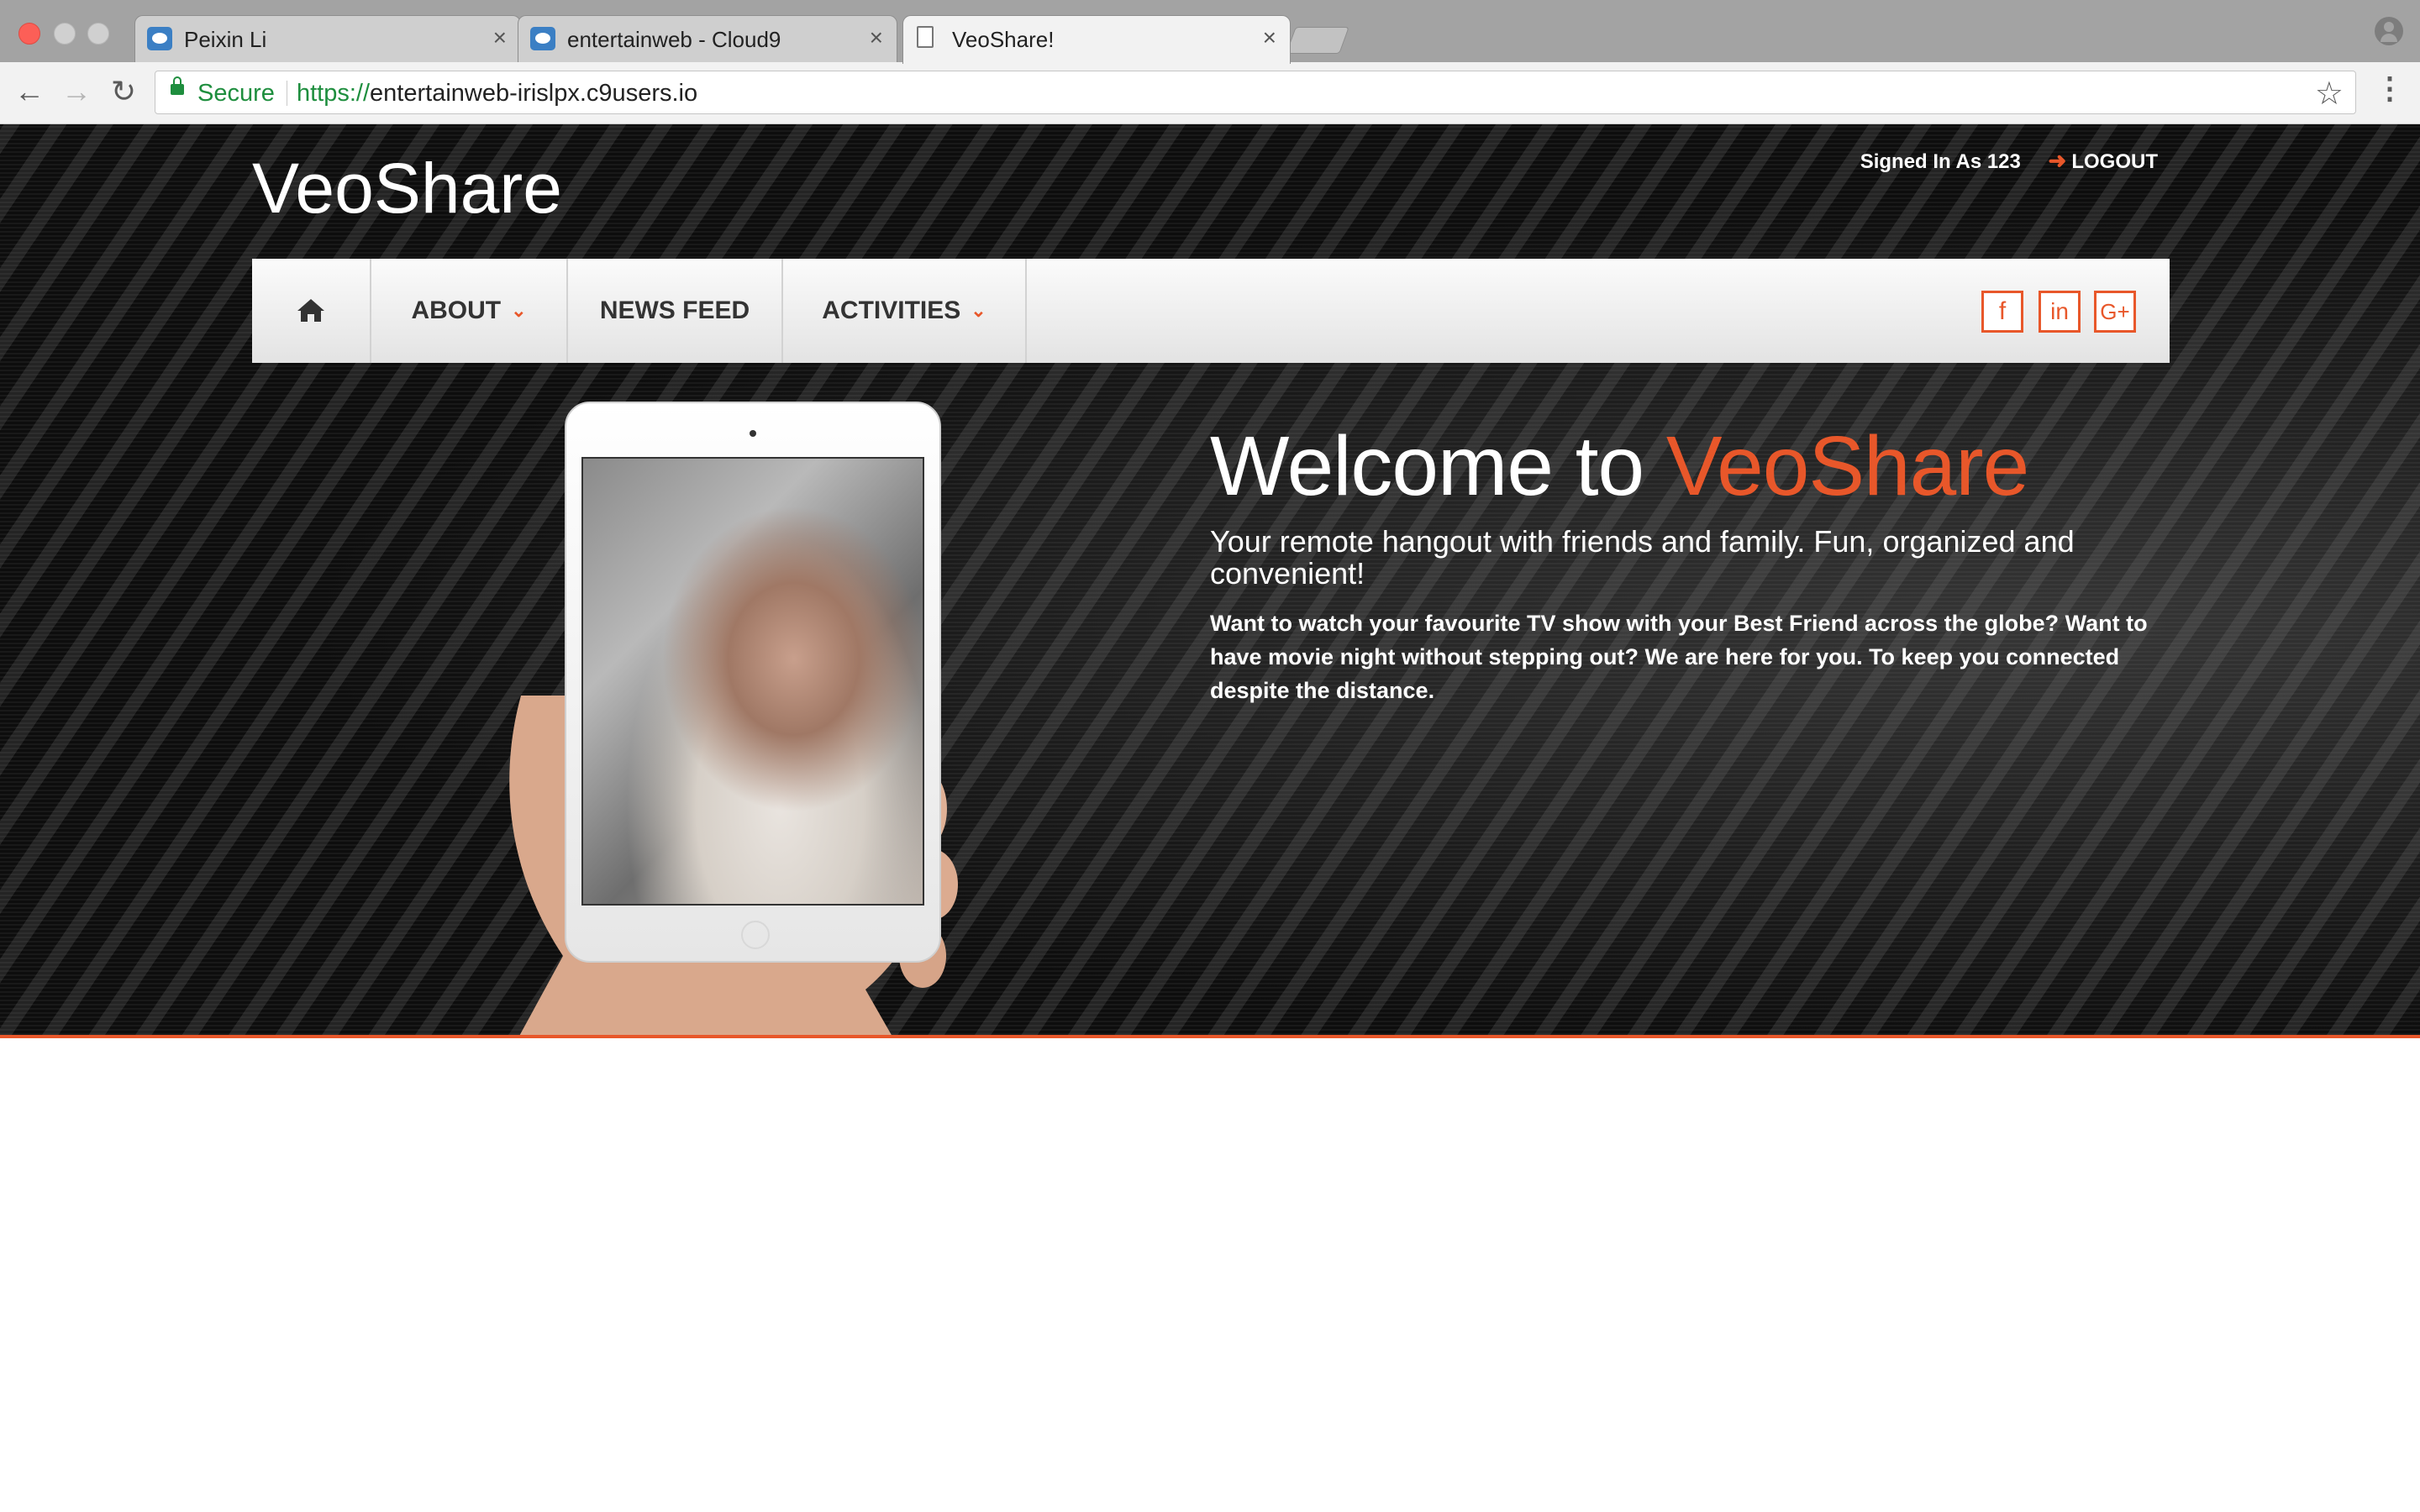 The height and width of the screenshot is (1512, 2420). What do you see at coordinates (1847, 466) in the screenshot?
I see `welcome-brand: VeoShare` at bounding box center [1847, 466].